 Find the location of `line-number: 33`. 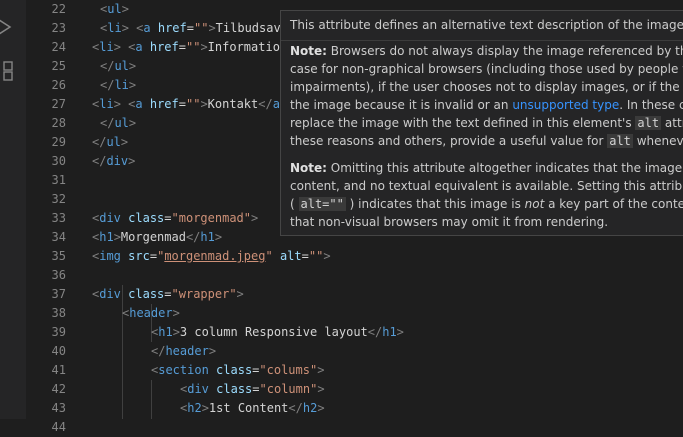

line-number: 33 is located at coordinates (58, 218).